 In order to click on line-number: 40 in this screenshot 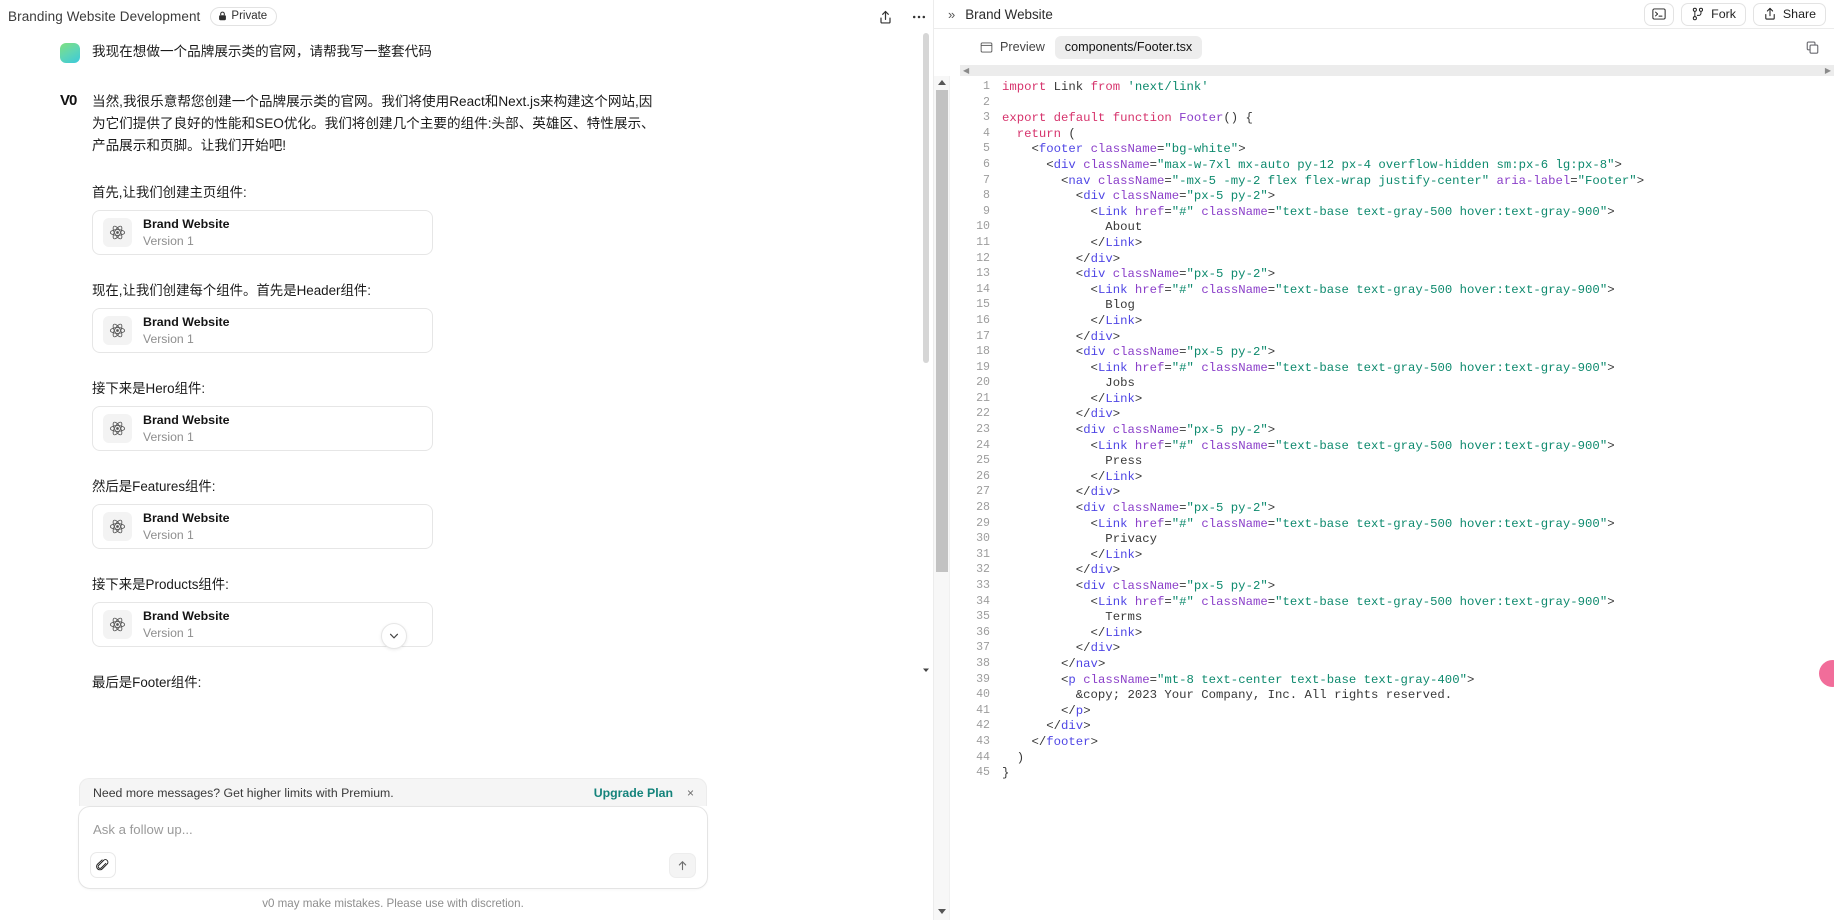, I will do `click(983, 695)`.